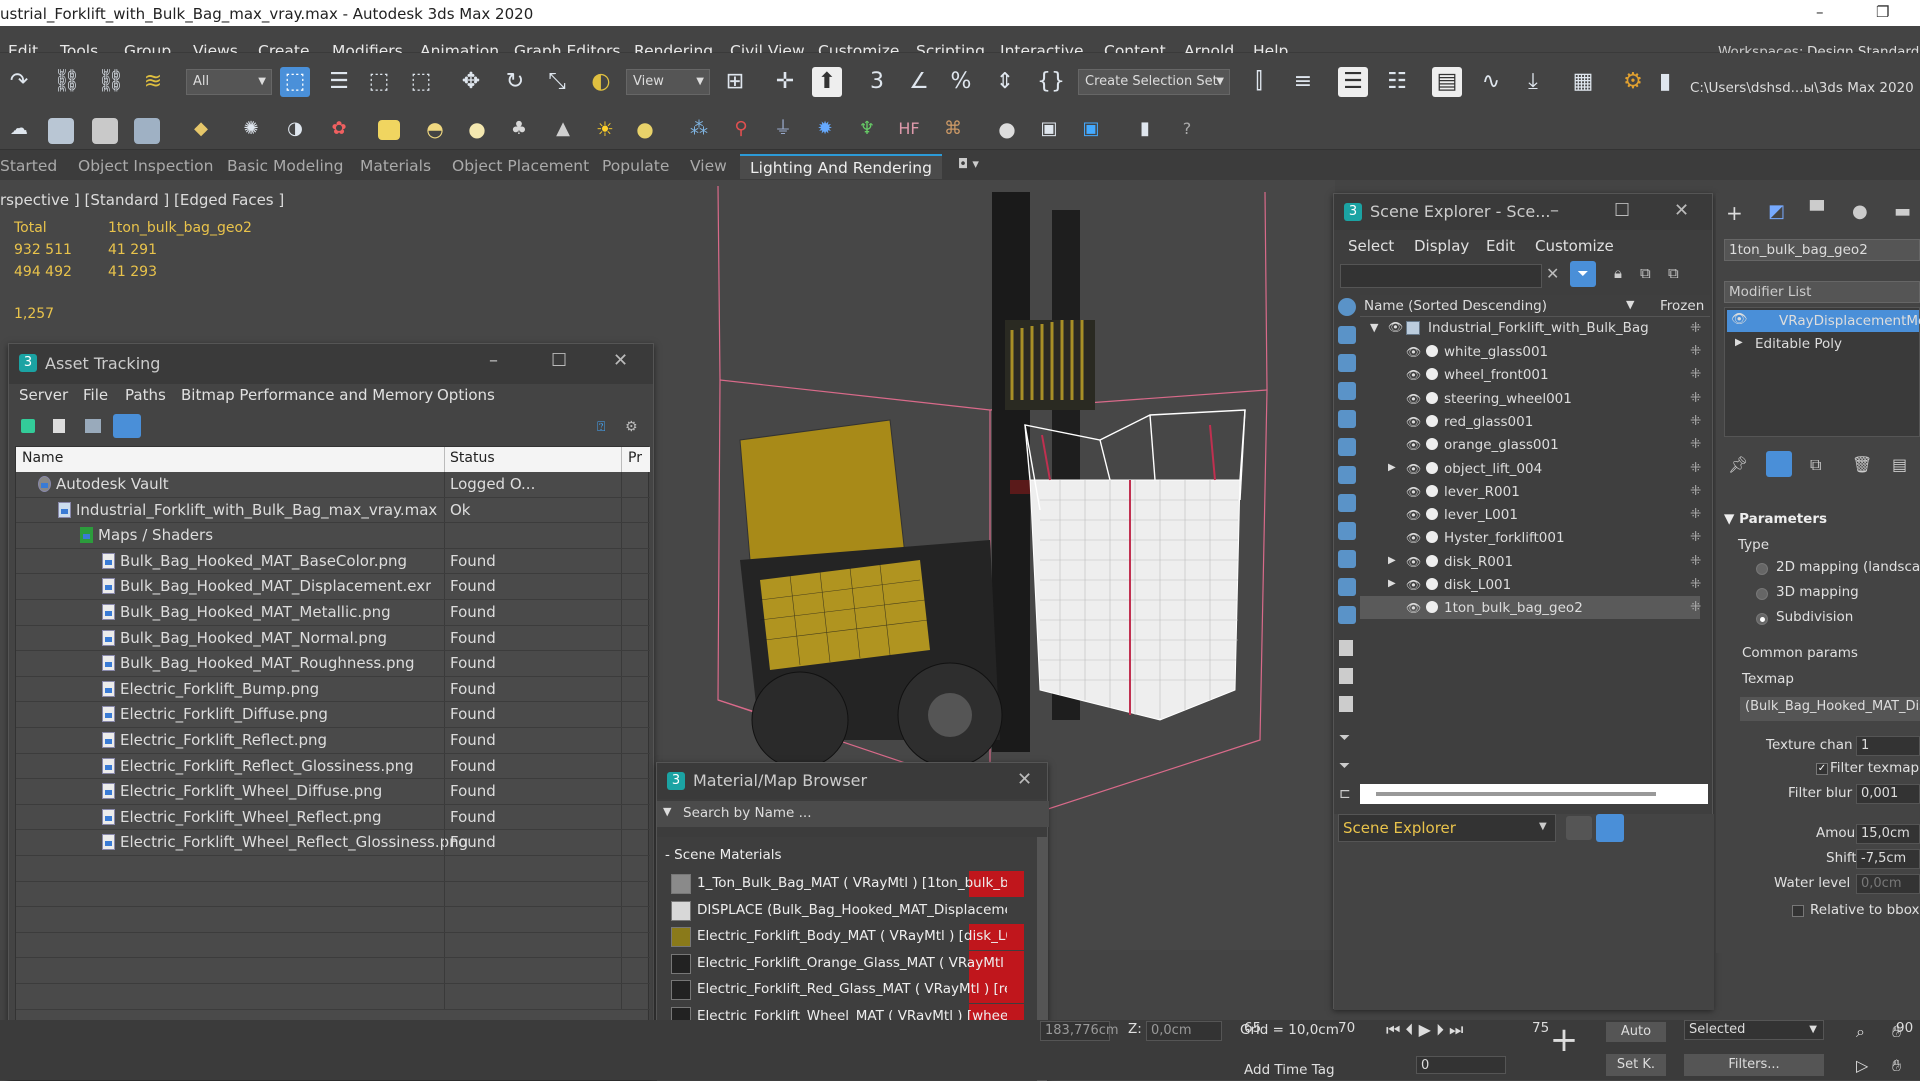 The height and width of the screenshot is (1081, 1920). I want to click on configure-sets-icon: ▤, so click(1899, 464).